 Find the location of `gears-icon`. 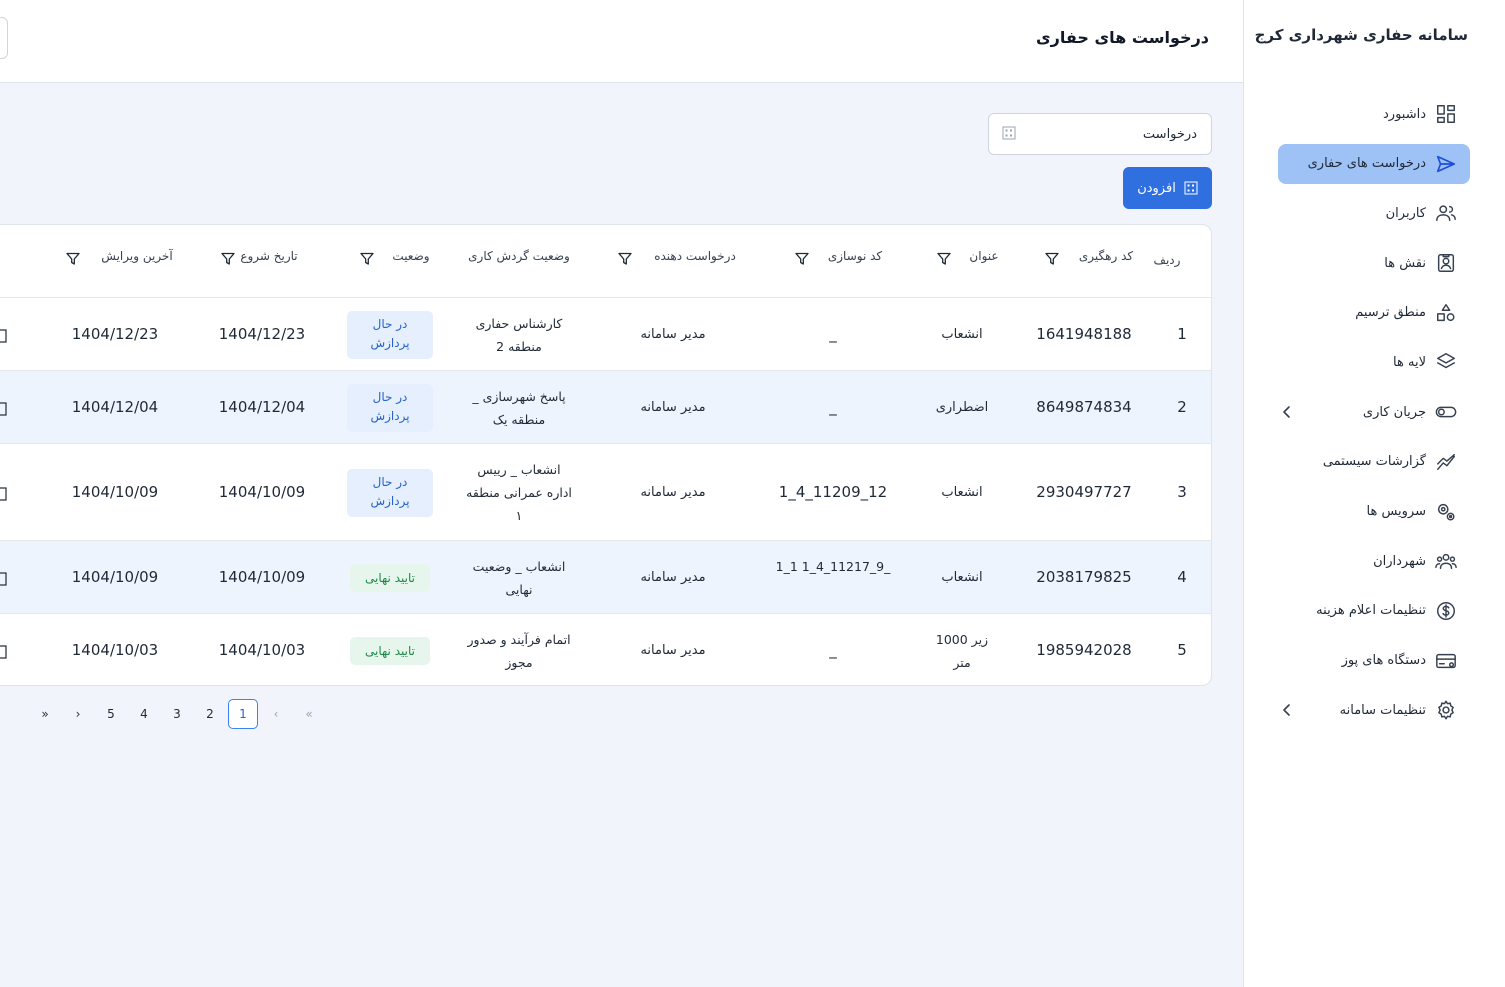

gears-icon is located at coordinates (1446, 512).